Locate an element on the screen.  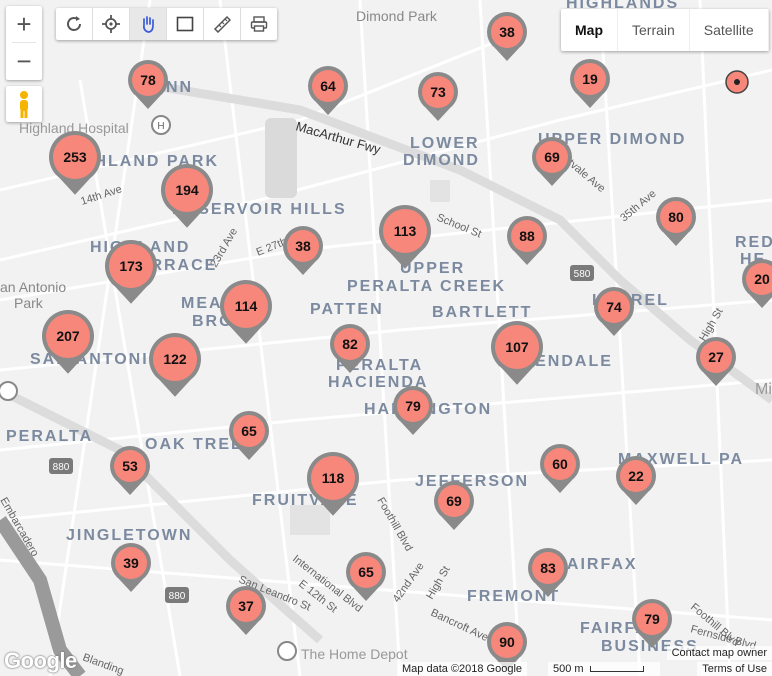
cluster-marker: 107 is located at coordinates (517, 353).